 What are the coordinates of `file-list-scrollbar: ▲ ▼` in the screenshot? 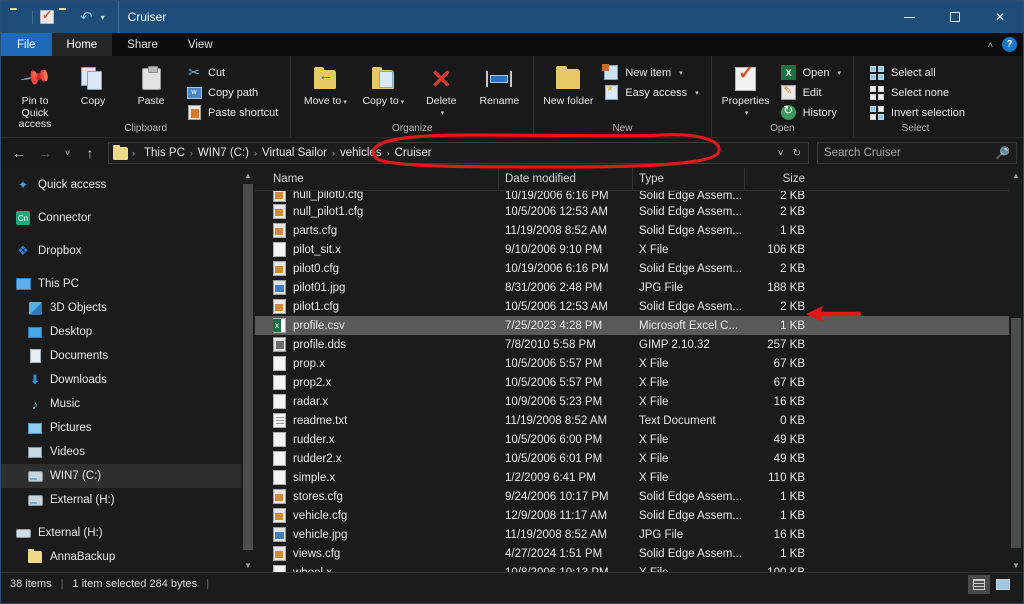 It's located at (1016, 370).